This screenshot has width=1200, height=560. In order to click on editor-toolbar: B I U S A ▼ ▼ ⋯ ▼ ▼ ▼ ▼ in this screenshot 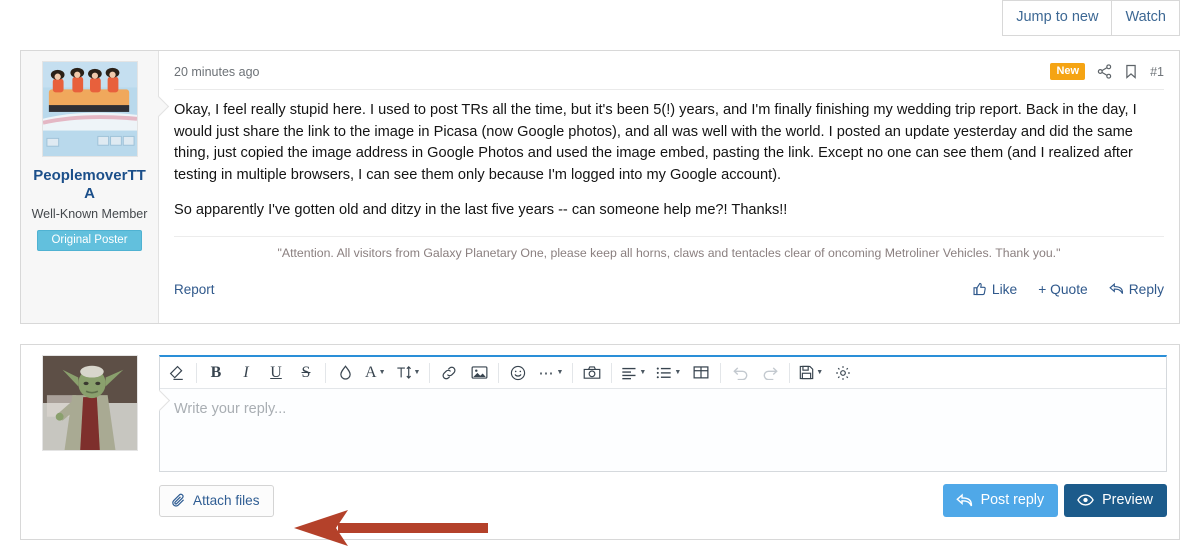, I will do `click(663, 373)`.